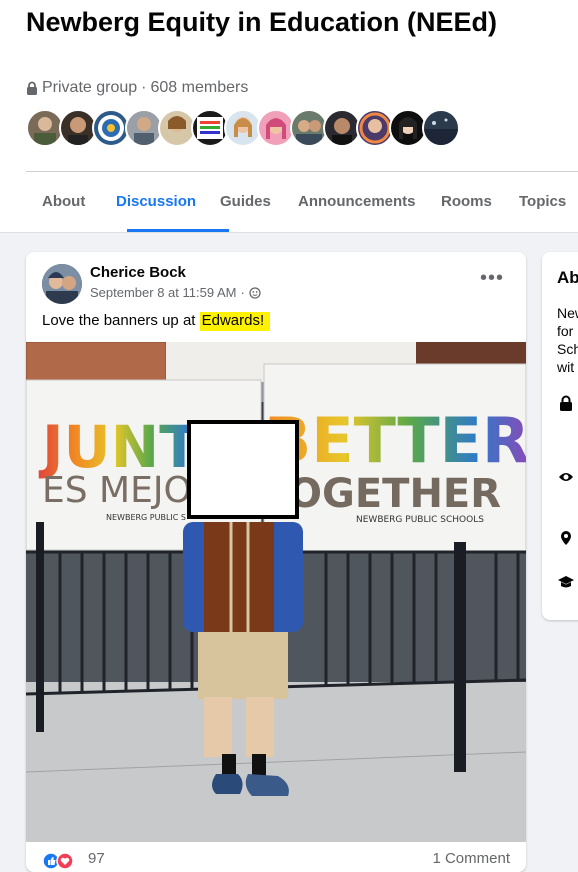 Image resolution: width=578 pixels, height=872 pixels. I want to click on post-text-main: Love the banners up at, so click(121, 320).